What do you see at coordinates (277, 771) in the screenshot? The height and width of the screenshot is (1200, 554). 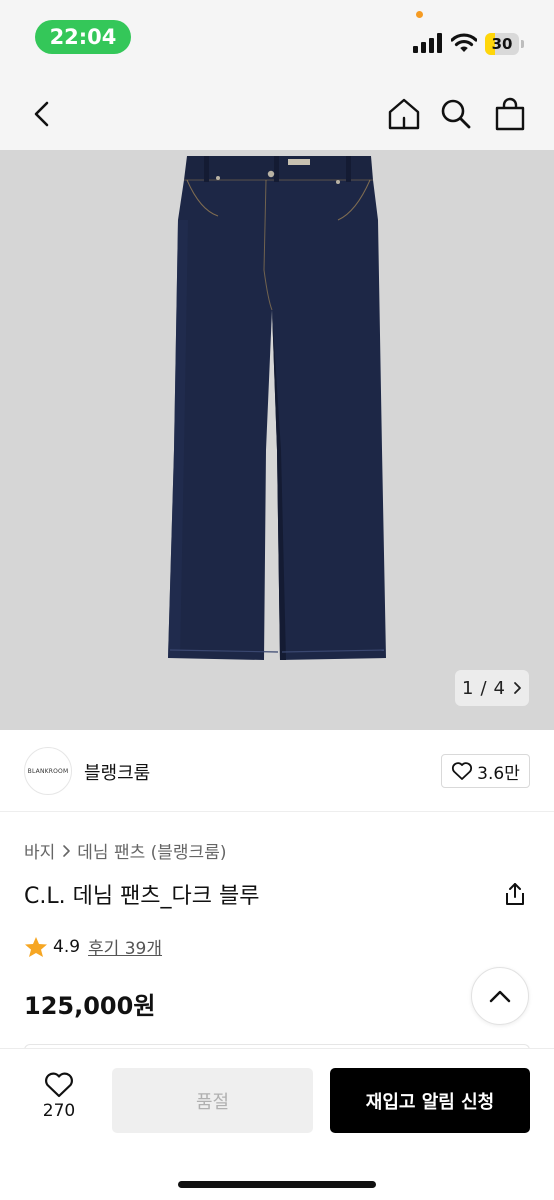 I see `brand-row: BLANKROOM 블랭크룸 3.6만` at bounding box center [277, 771].